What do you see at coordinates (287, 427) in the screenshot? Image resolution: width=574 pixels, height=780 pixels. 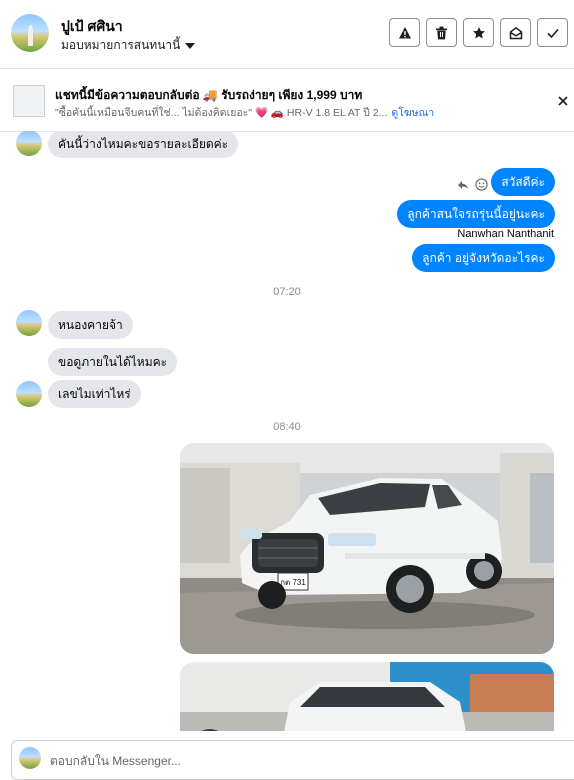 I see `timestamp: 08:40` at bounding box center [287, 427].